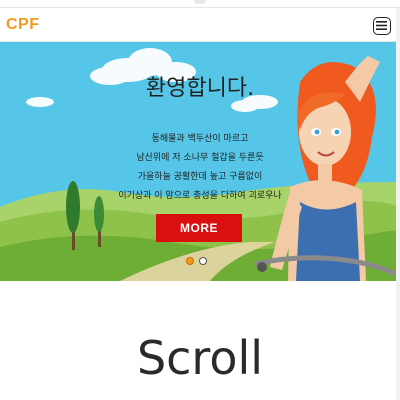 Image resolution: width=400 pixels, height=400 pixels. I want to click on top-border, so click(200, 4).